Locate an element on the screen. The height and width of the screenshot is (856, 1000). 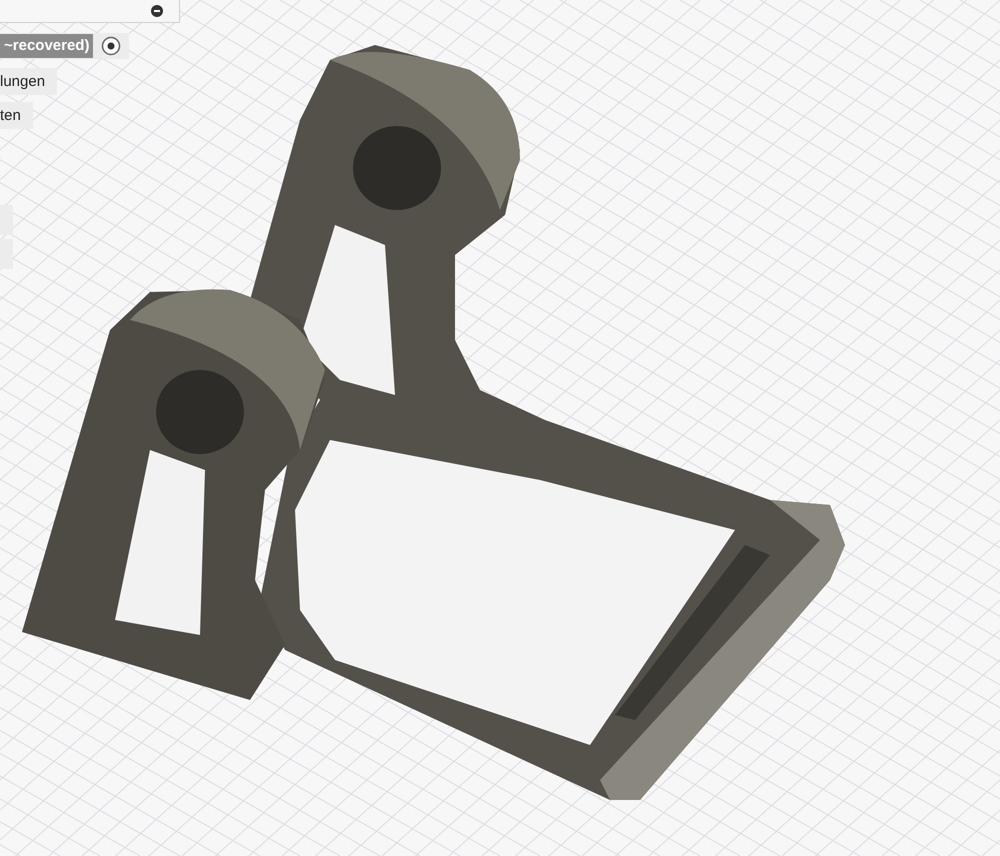
minus-icon is located at coordinates (157, 11).